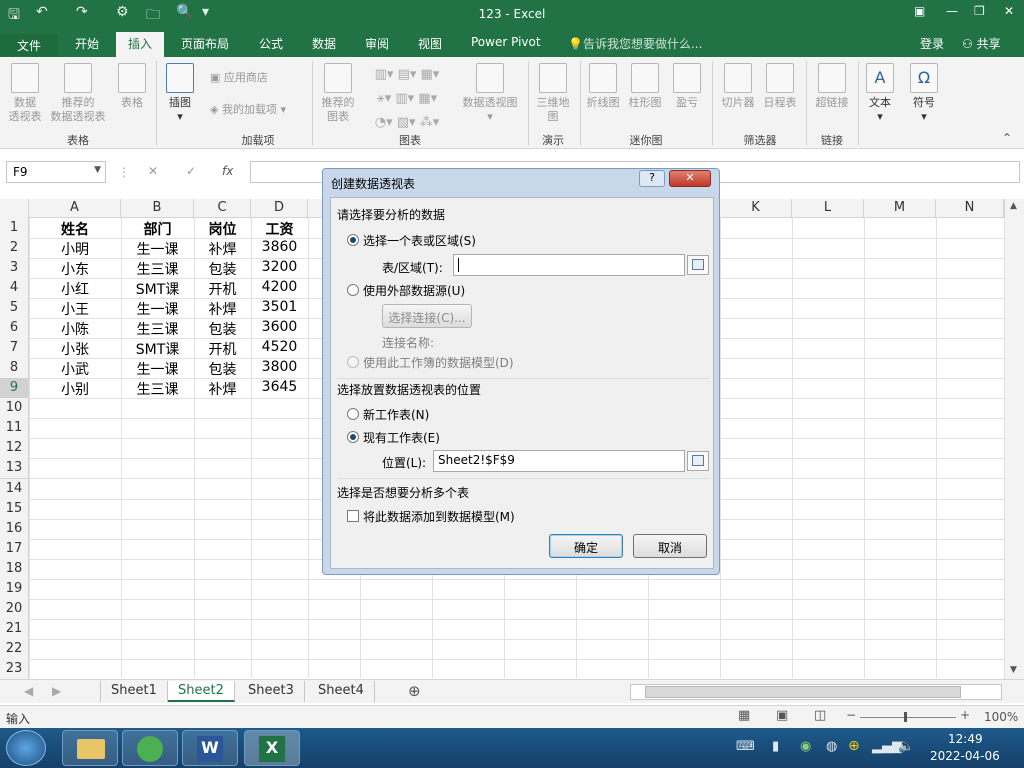  Describe the element at coordinates (854, 746) in the screenshot. I see `add-icon: ⊕` at that location.